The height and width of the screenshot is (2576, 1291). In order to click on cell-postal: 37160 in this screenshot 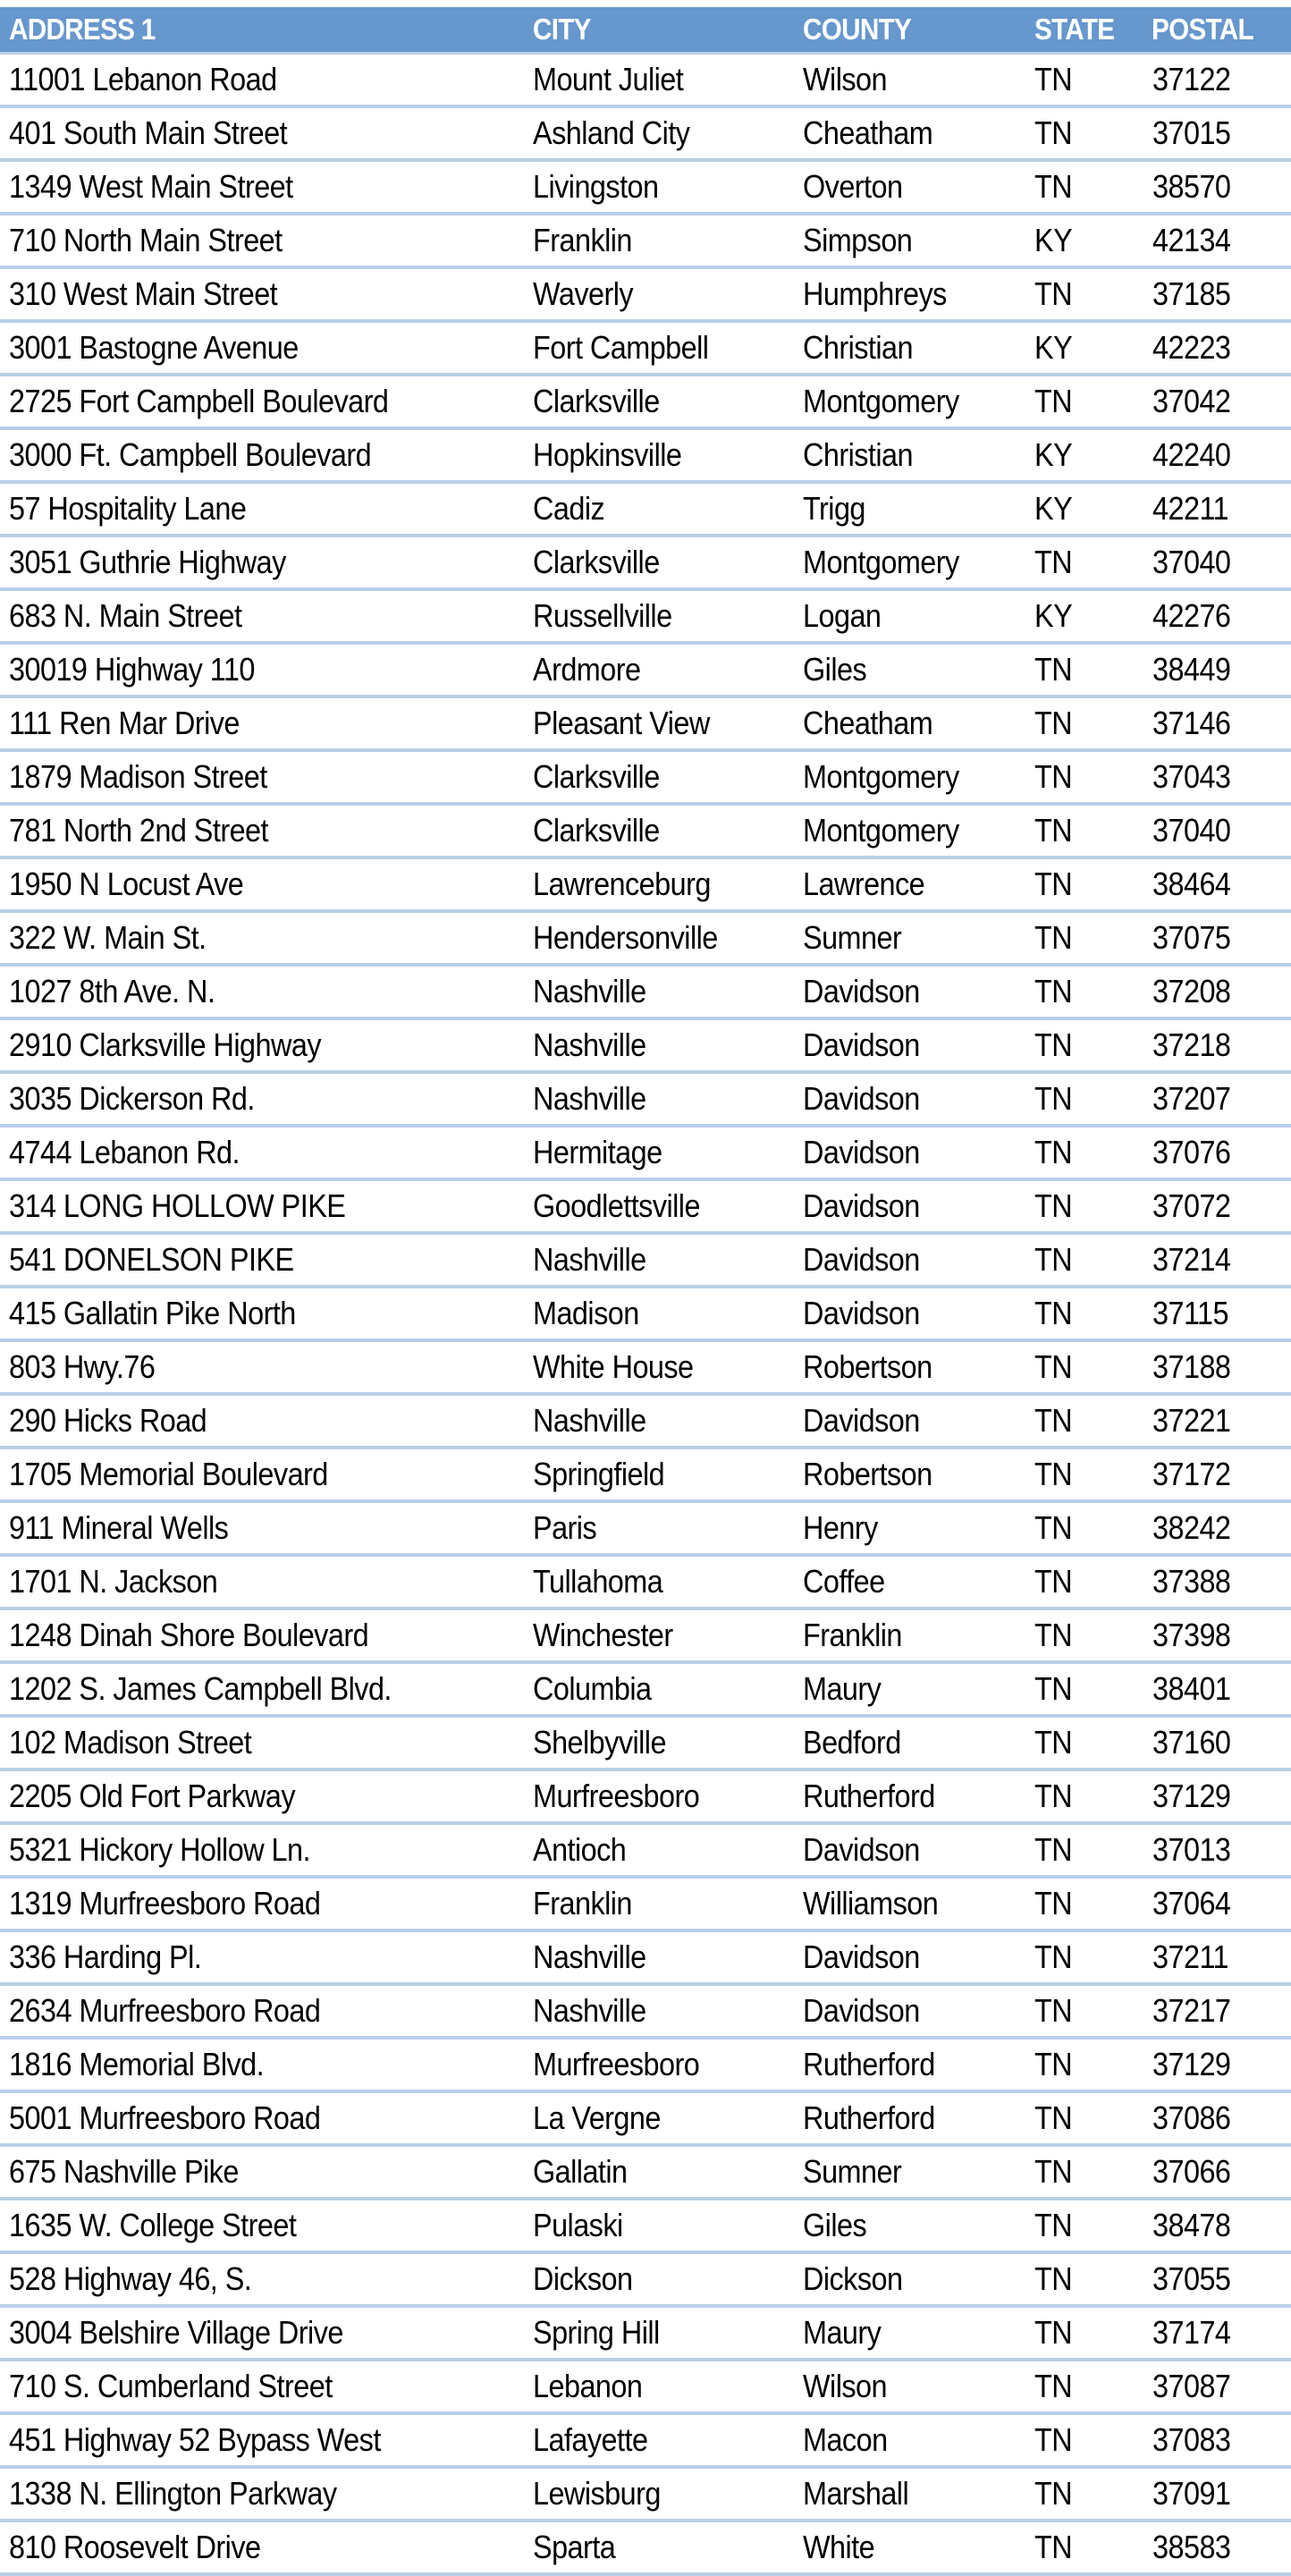, I will do `click(1191, 1742)`.